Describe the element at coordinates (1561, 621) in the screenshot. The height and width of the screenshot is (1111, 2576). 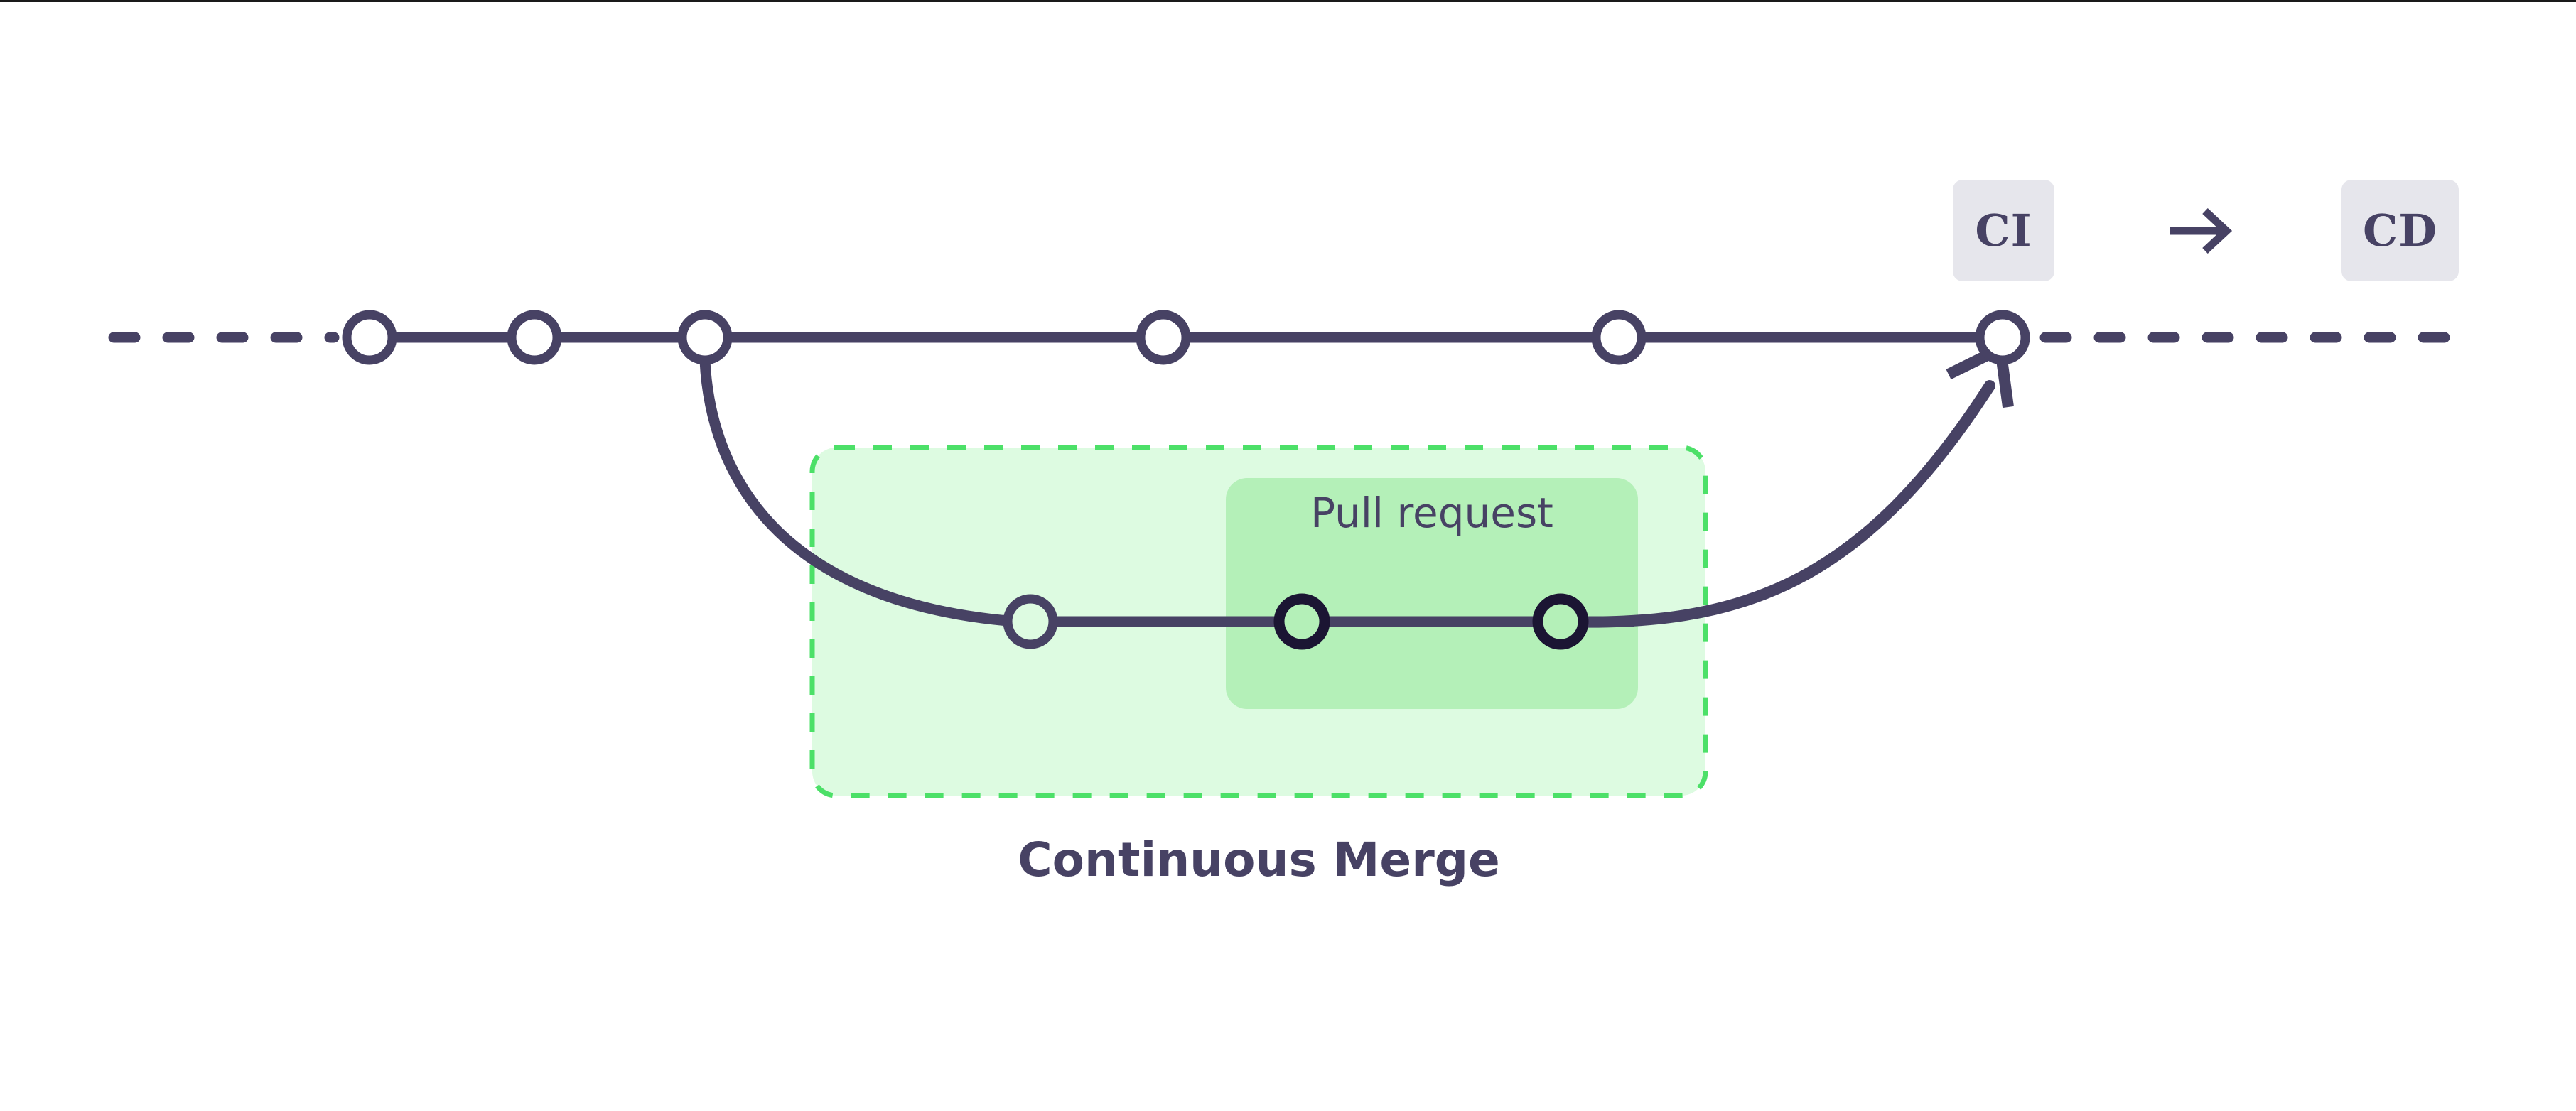
I see `commit-node-feature-3-pull-request` at that location.